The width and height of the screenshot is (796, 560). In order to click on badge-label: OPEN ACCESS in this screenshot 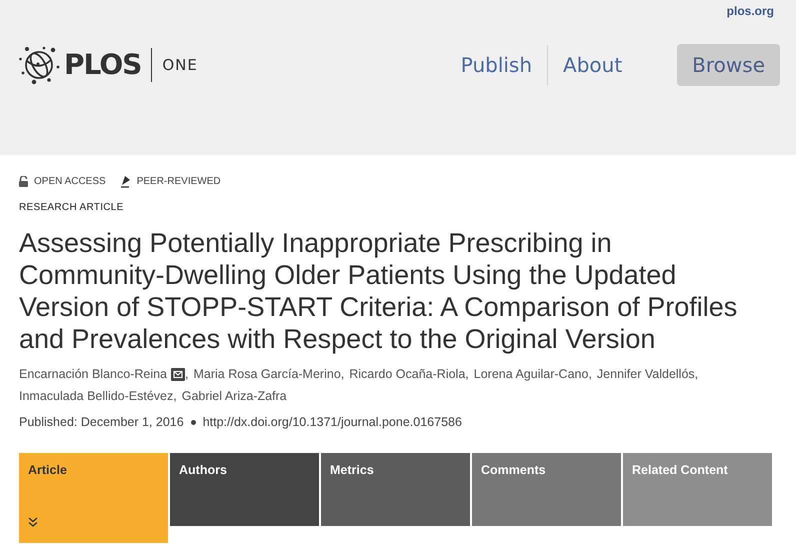, I will do `click(70, 181)`.